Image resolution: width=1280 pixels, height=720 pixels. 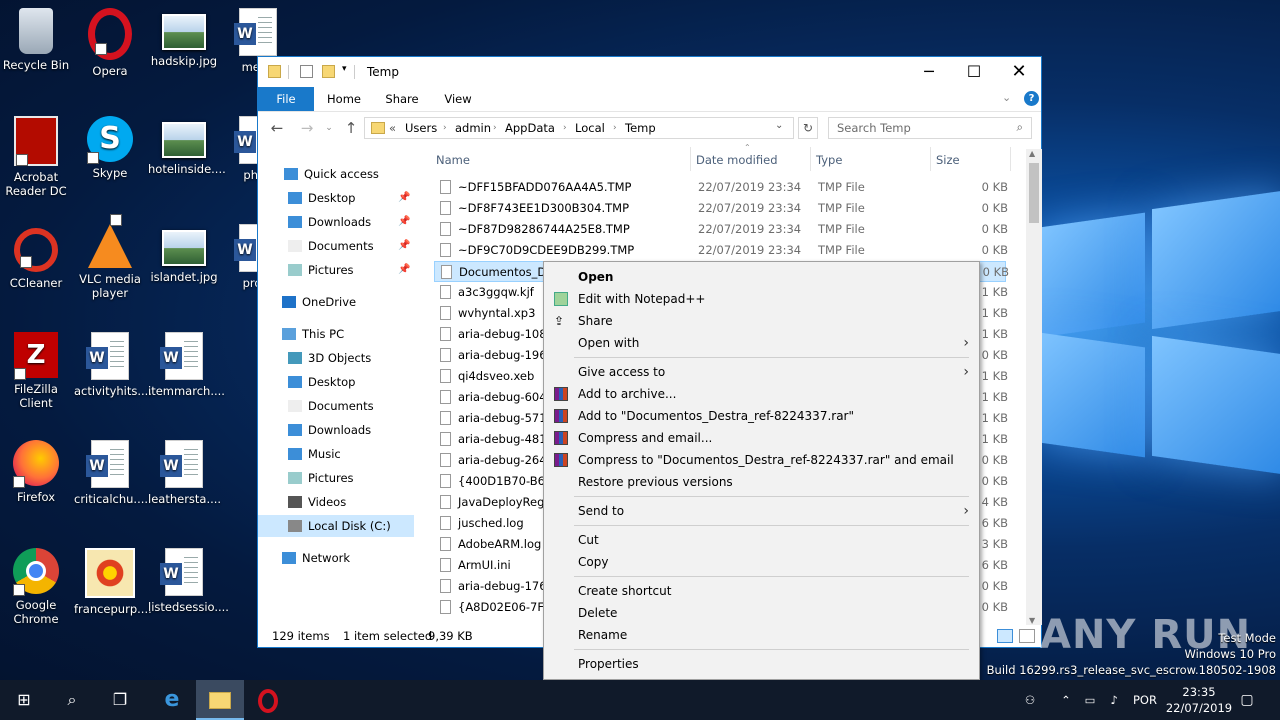 I want to click on sidebar-item-videos: Videos, so click(x=336, y=502).